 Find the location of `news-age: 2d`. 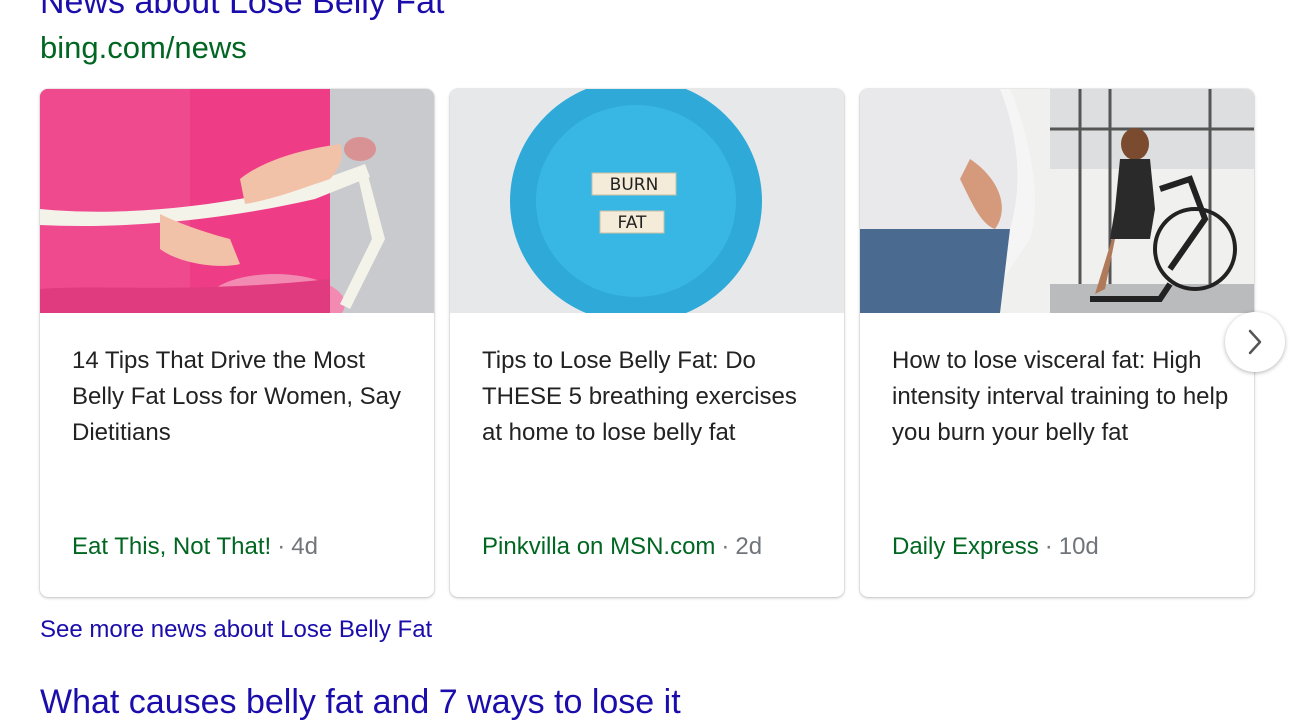

news-age: 2d is located at coordinates (749, 546).